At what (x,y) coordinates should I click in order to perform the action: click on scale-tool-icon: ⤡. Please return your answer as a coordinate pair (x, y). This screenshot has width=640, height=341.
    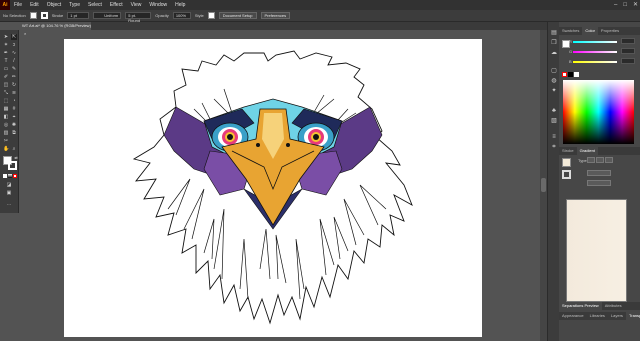
    Looking at the image, I should click on (6, 93).